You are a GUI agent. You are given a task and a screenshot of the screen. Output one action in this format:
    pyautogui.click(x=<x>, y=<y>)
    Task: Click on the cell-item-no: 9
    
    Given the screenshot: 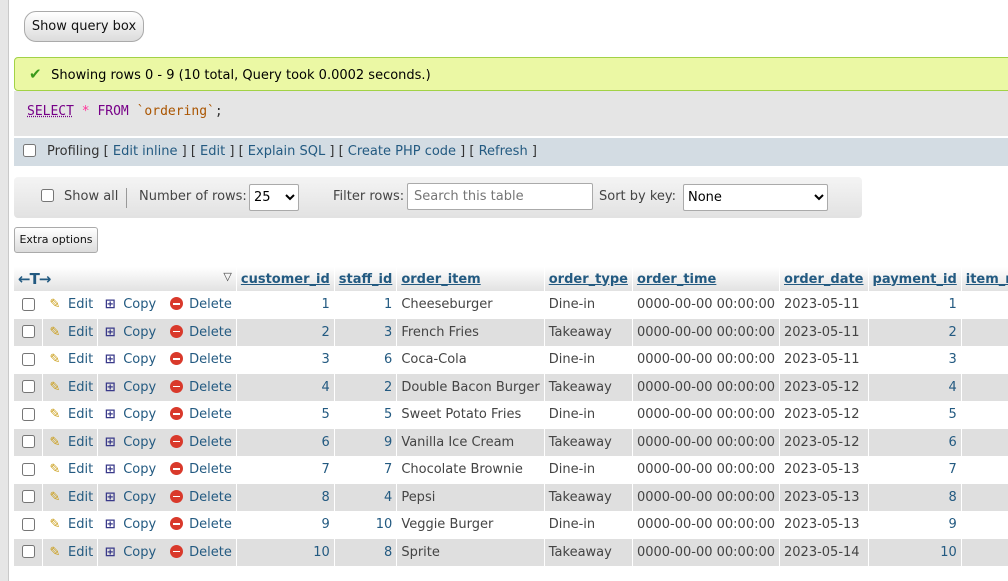 What is the action you would take?
    pyautogui.click(x=984, y=470)
    